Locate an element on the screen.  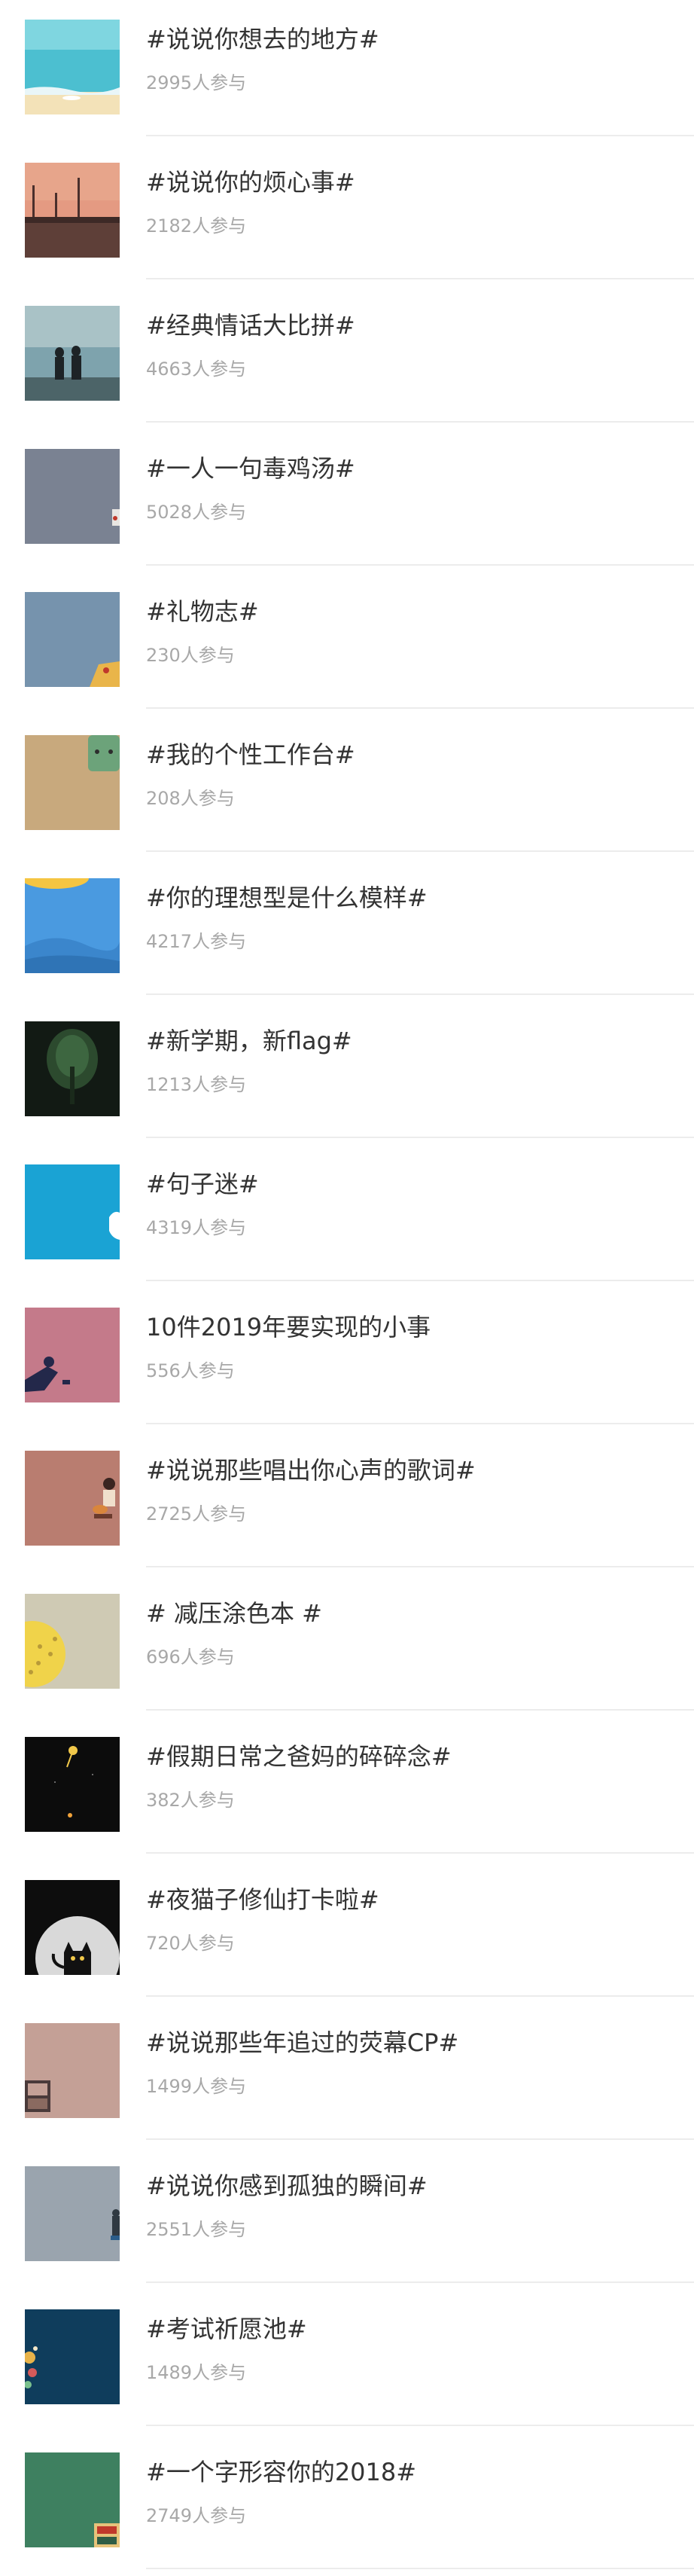
participant-count: 1499人参与 is located at coordinates (196, 2086).